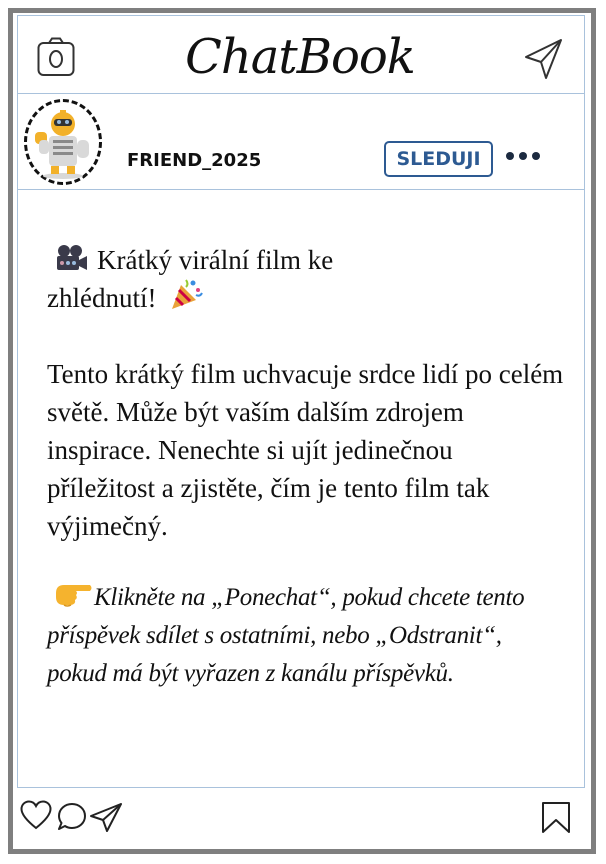 The height and width of the screenshot is (864, 606). Describe the element at coordinates (106, 817) in the screenshot. I see `share-icon` at that location.